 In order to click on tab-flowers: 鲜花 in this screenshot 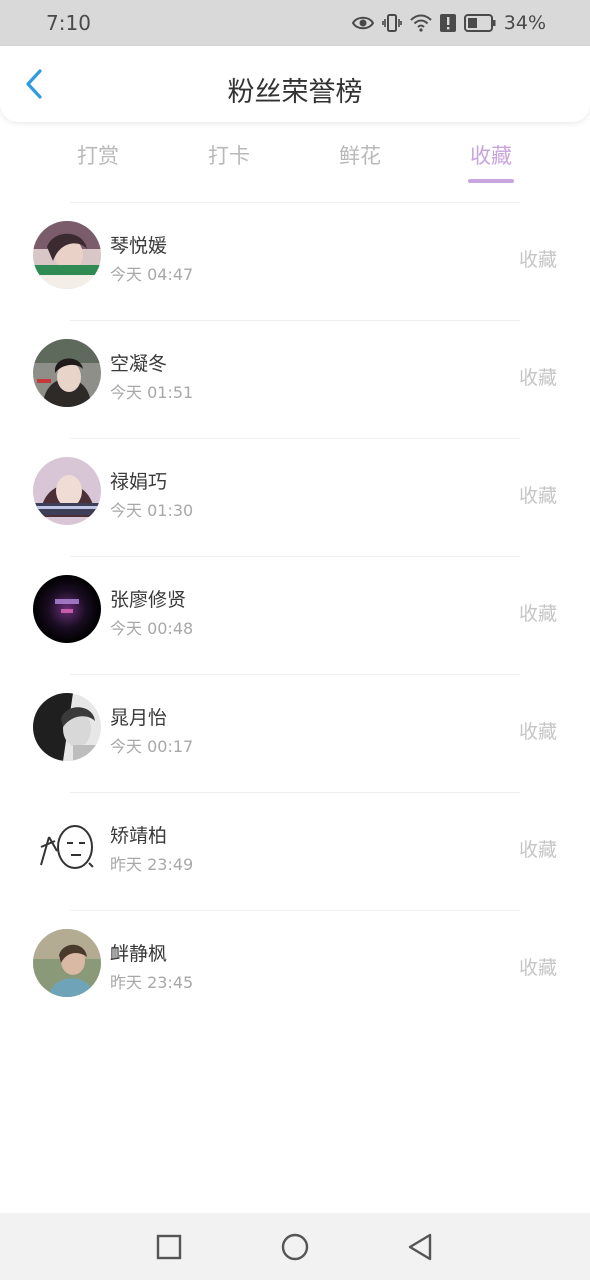, I will do `click(360, 163)`.